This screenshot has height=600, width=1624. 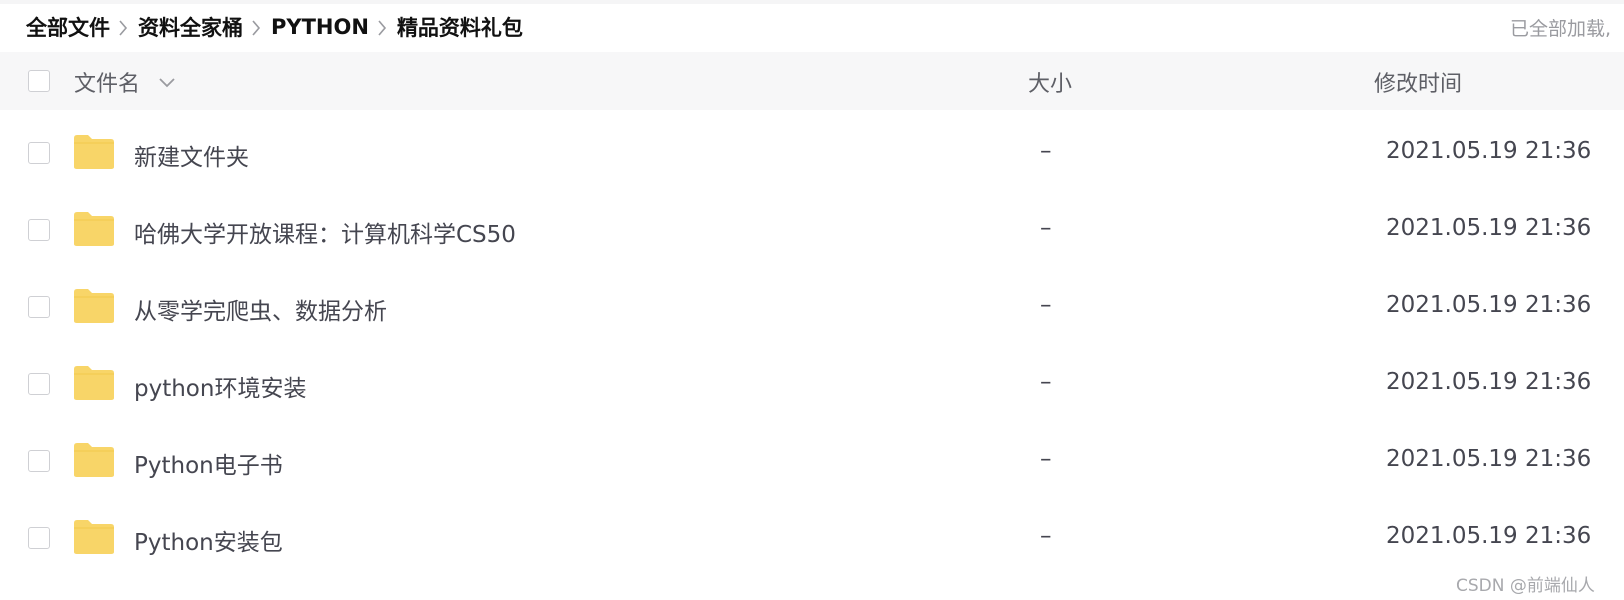 What do you see at coordinates (191, 155) in the screenshot?
I see `file-name: 新建文件夹` at bounding box center [191, 155].